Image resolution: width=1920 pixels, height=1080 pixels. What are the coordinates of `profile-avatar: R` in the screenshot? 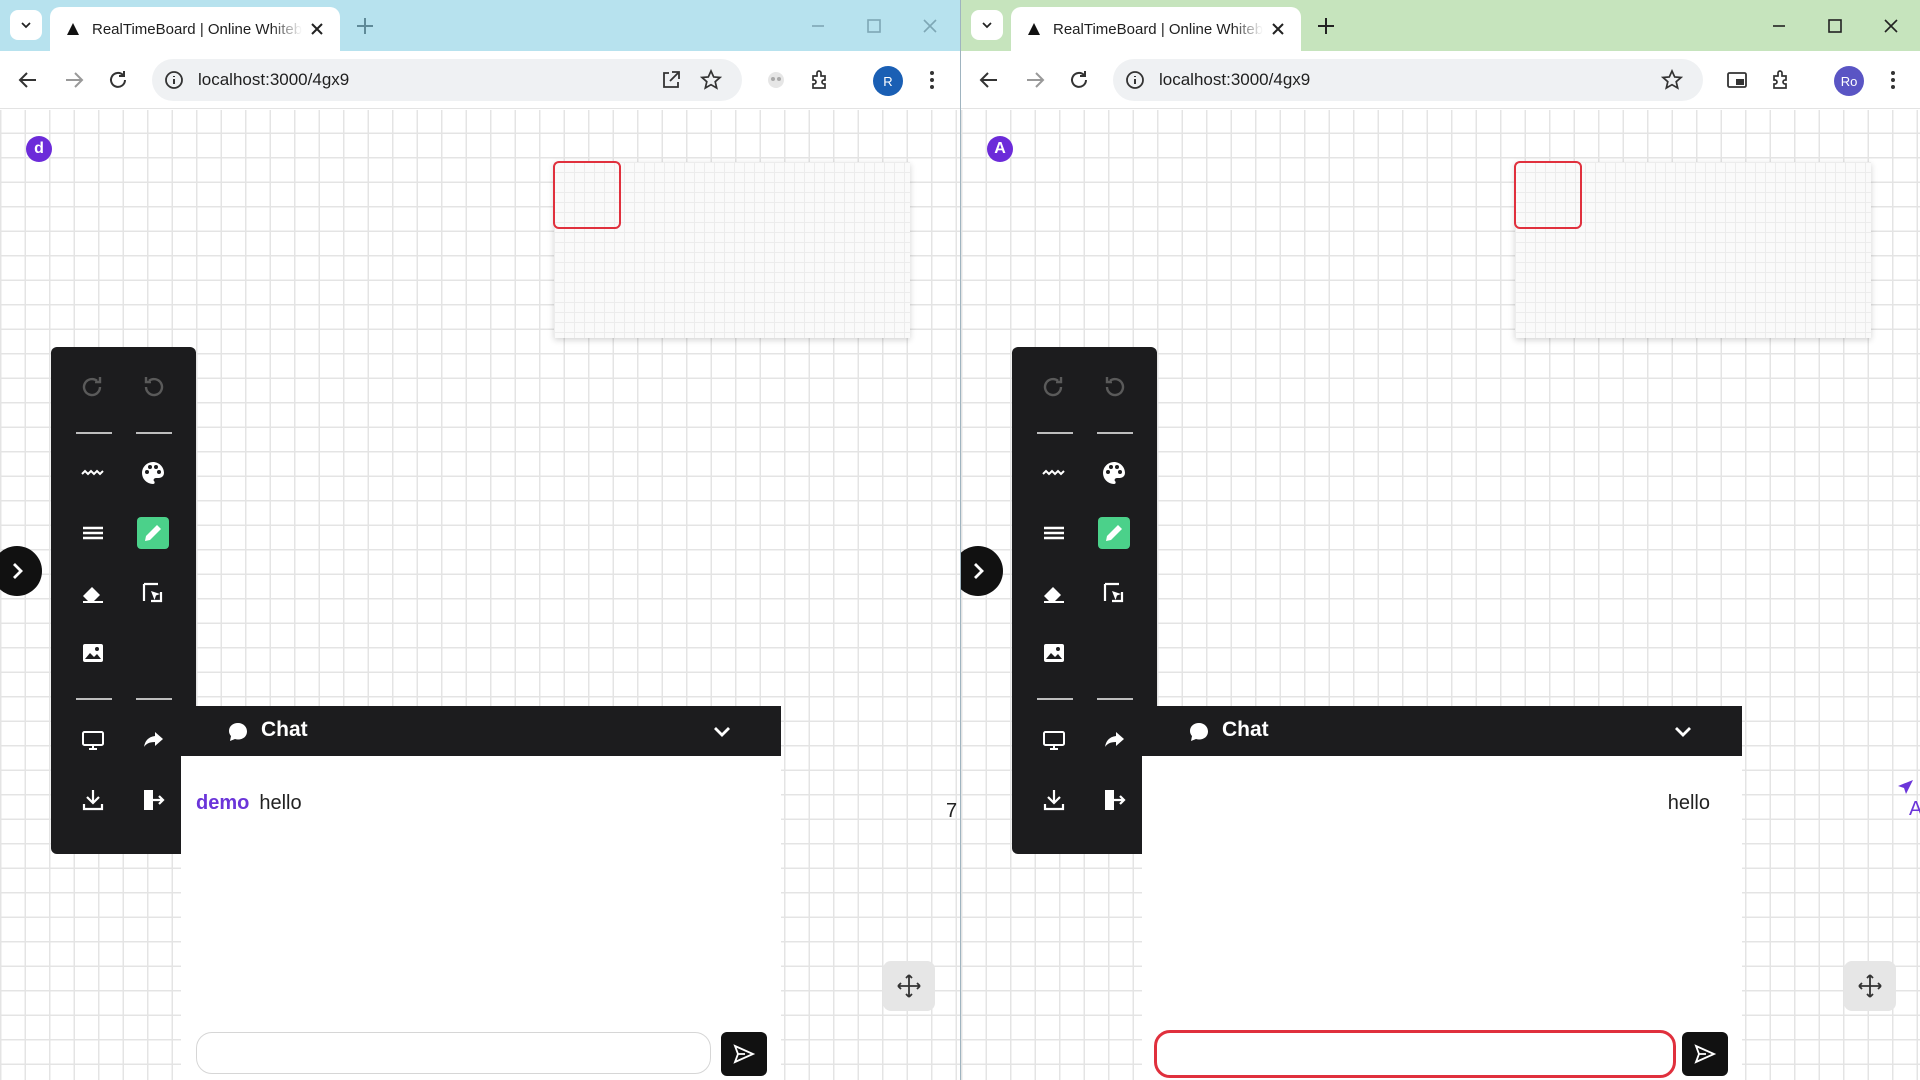 It's located at (888, 81).